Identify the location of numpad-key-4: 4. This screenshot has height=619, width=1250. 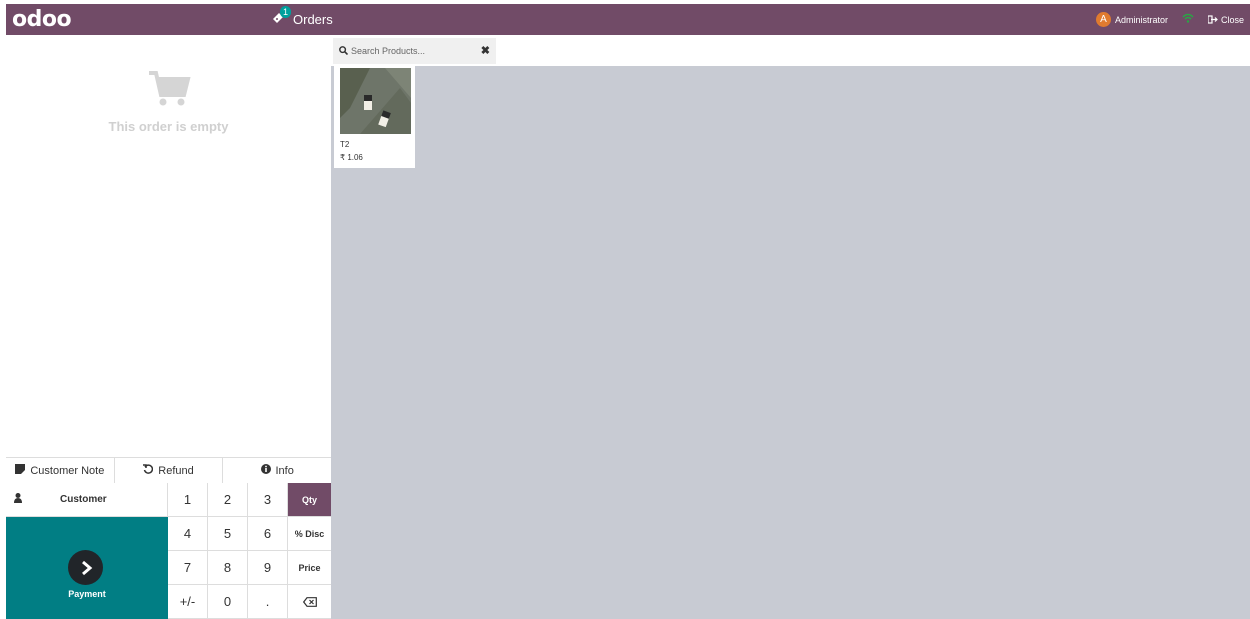
(188, 534).